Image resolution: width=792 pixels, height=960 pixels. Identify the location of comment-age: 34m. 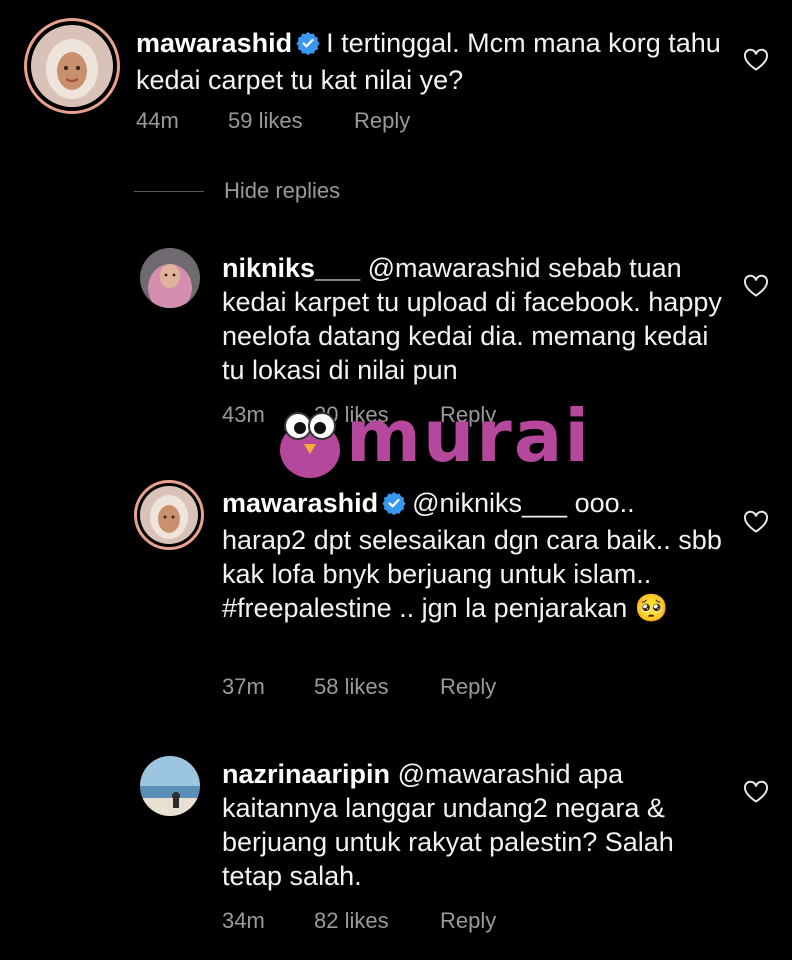
(243, 920).